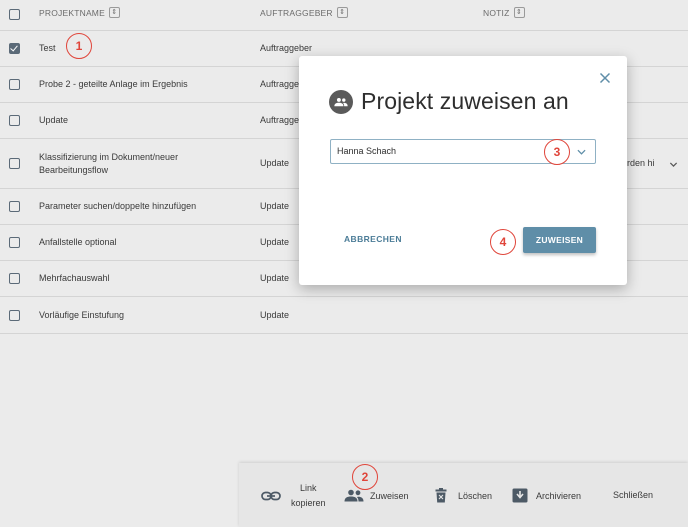 The image size is (688, 527). I want to click on project-note: rden hi, so click(641, 163).